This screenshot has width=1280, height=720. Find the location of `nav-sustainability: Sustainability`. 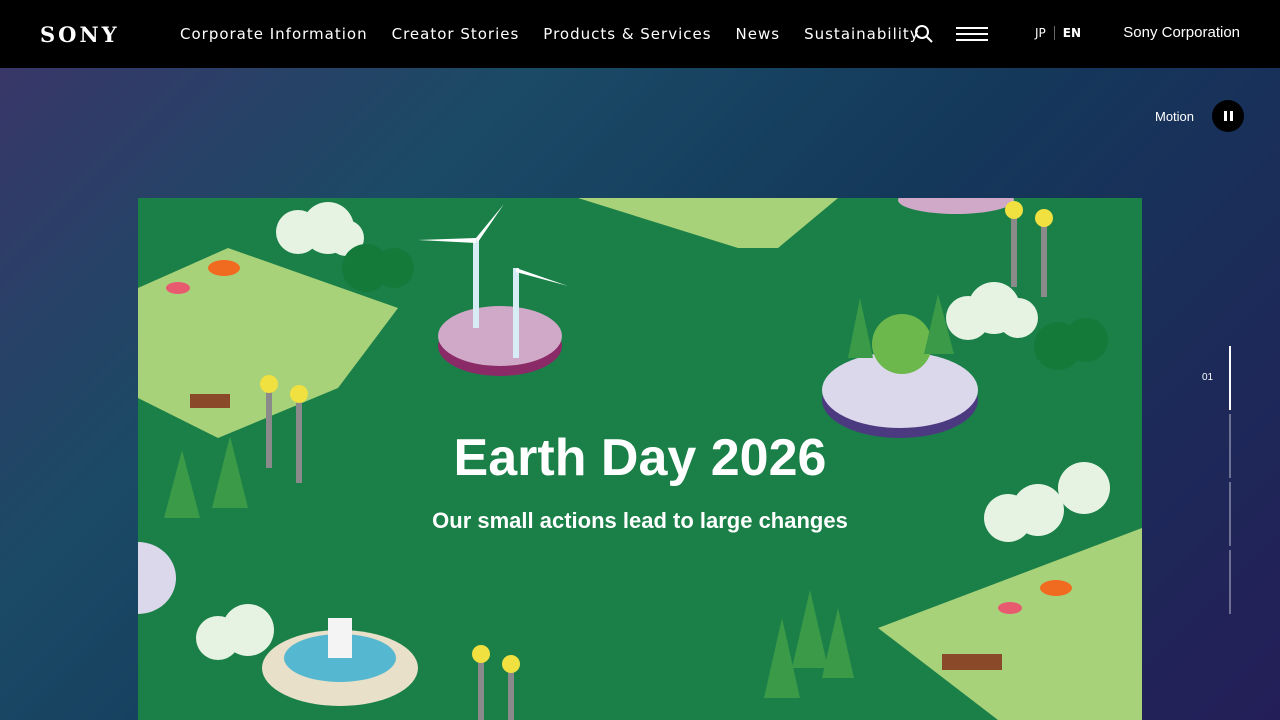

nav-sustainability: Sustainability is located at coordinates (862, 34).